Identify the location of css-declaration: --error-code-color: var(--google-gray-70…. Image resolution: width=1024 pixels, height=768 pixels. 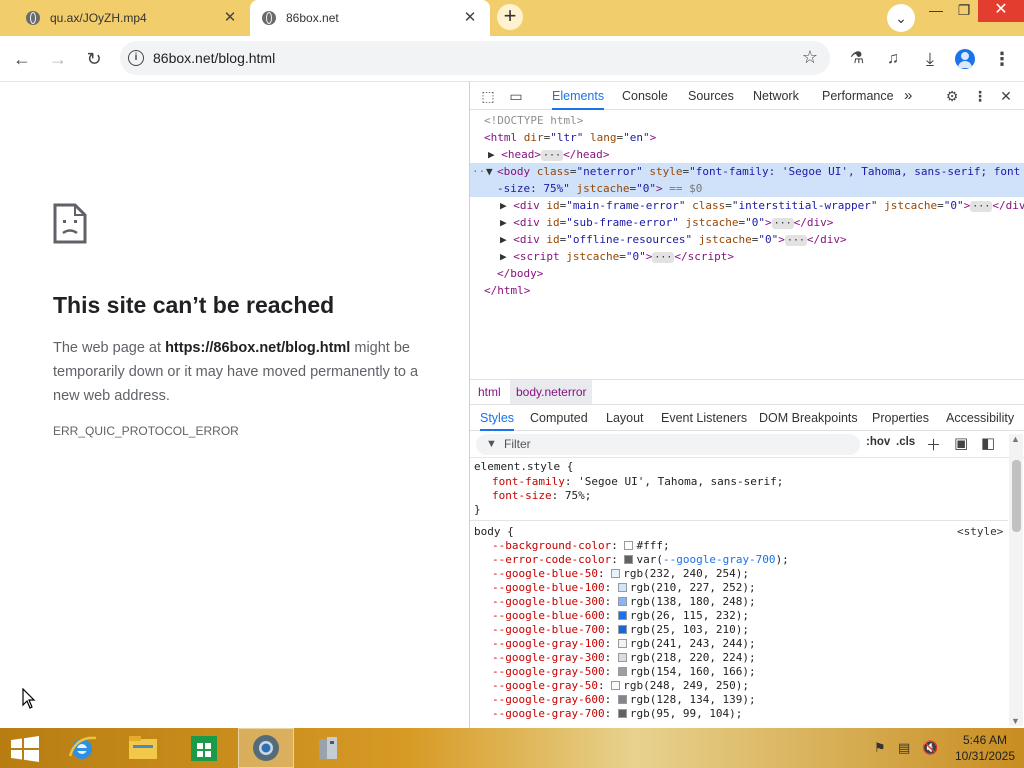
(640, 560).